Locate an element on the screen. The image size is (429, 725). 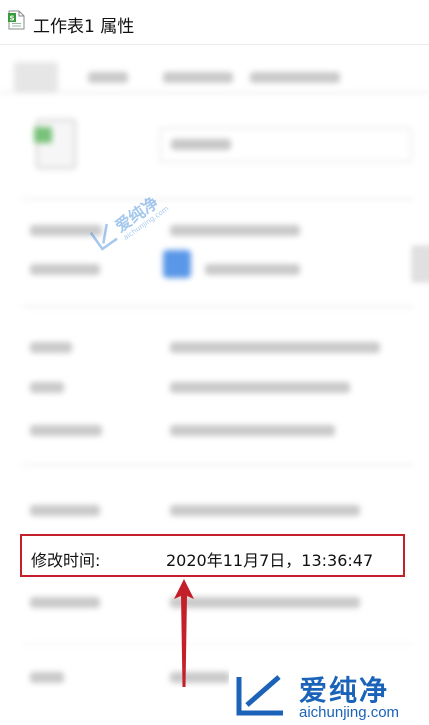
tab-general is located at coordinates (36, 77).